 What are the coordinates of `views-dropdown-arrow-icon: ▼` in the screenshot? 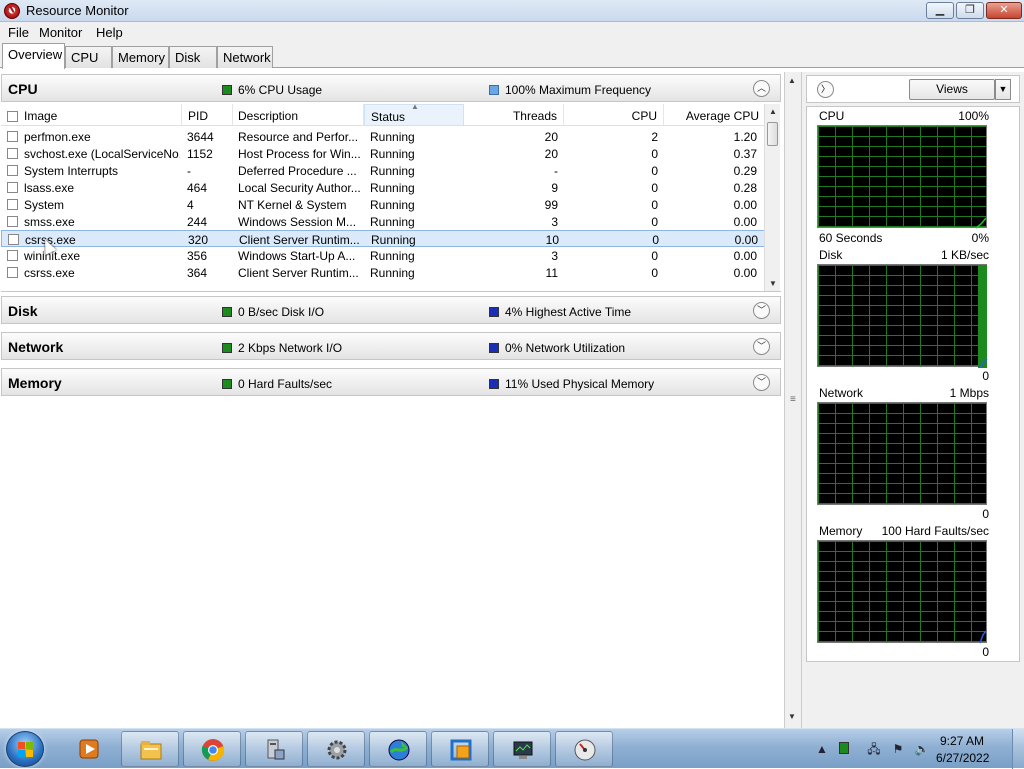 It's located at (1003, 89).